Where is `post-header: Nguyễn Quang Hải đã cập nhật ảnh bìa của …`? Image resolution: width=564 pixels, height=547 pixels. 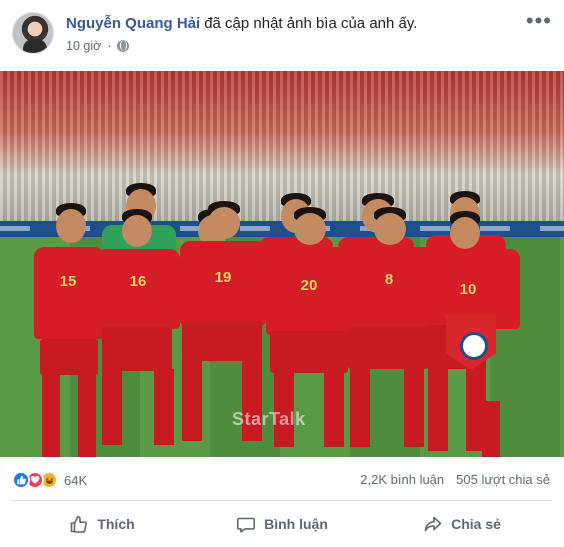
post-header: Nguyễn Quang Hải đã cập nhật ảnh bìa của … is located at coordinates (282, 35).